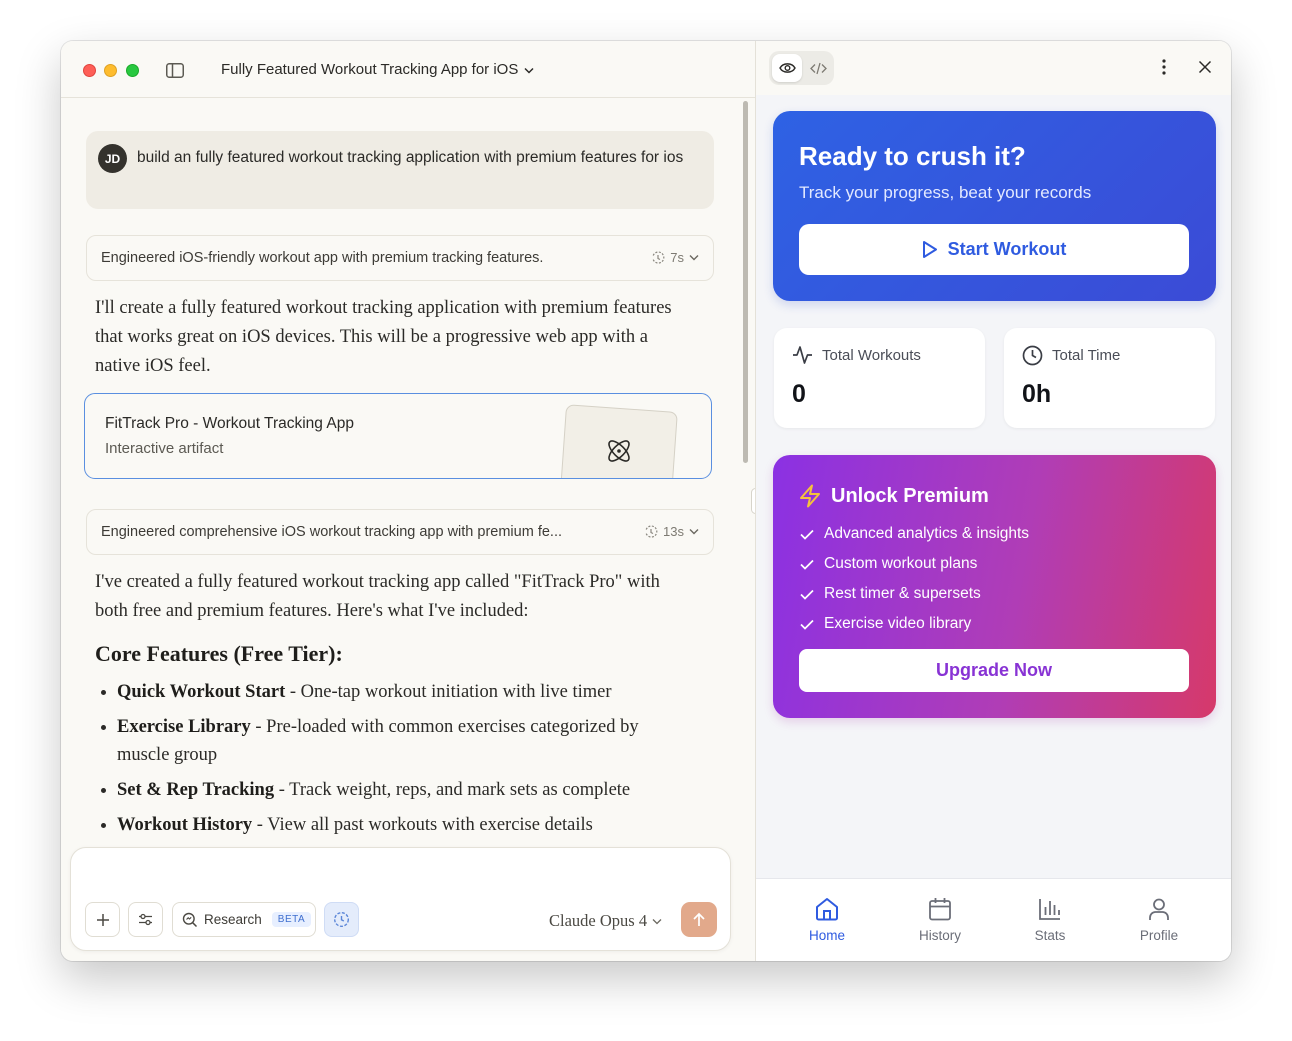 This screenshot has height=1041, width=1292. I want to click on hero-subtitle: Track your progress, beat your records, so click(945, 192).